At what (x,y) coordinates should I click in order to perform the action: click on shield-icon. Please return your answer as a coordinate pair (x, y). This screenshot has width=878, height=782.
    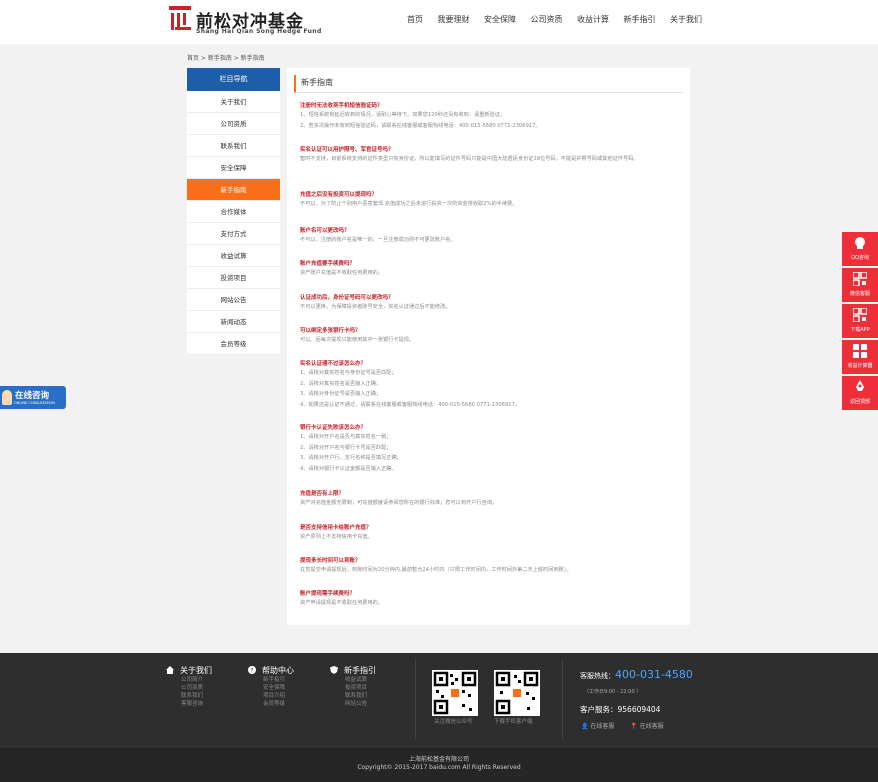
    Looking at the image, I should click on (334, 670).